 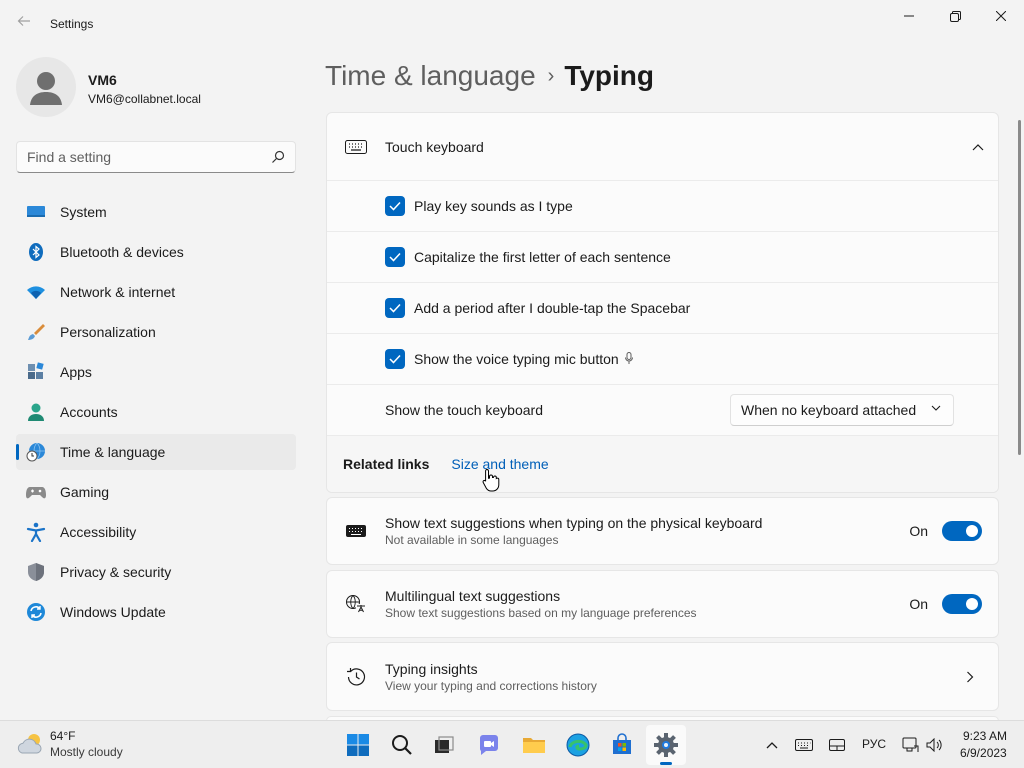 I want to click on edge-browser-button, so click(x=578, y=745).